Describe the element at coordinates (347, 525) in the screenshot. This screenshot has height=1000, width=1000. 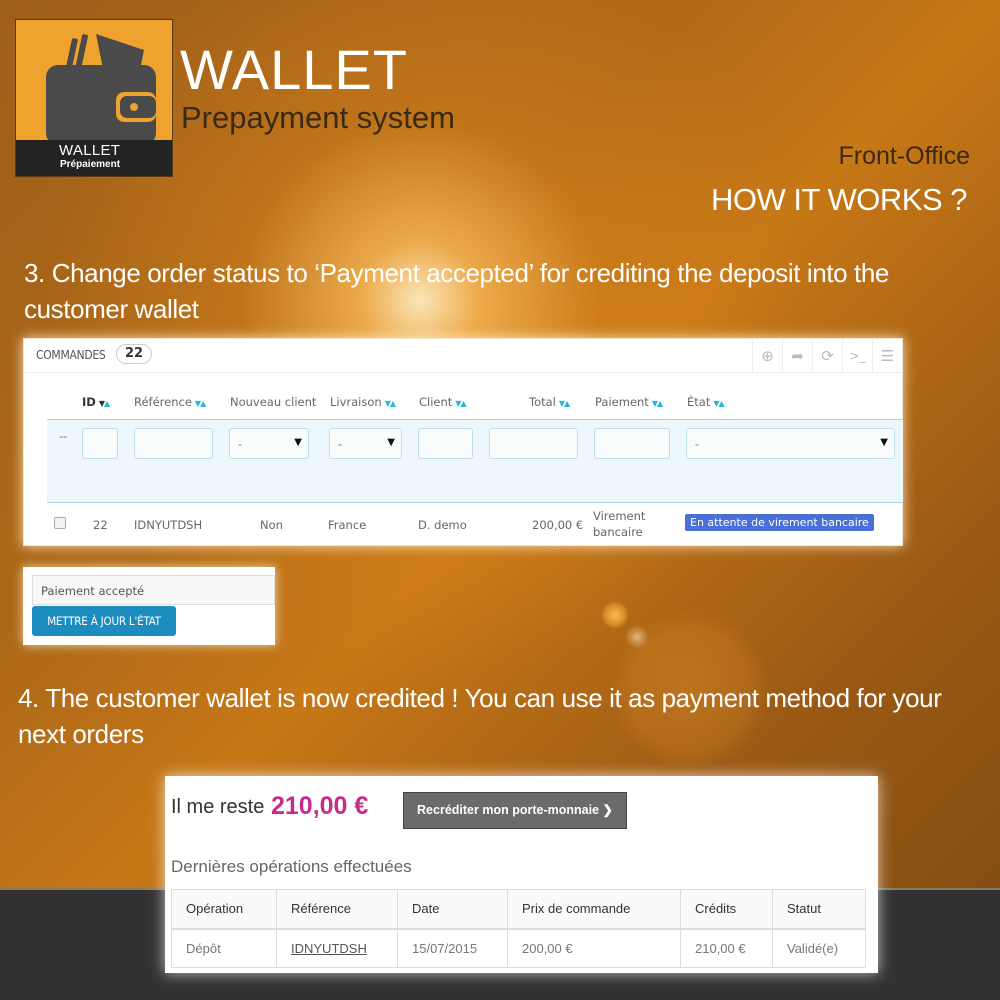
I see `cell-delivery: France` at that location.